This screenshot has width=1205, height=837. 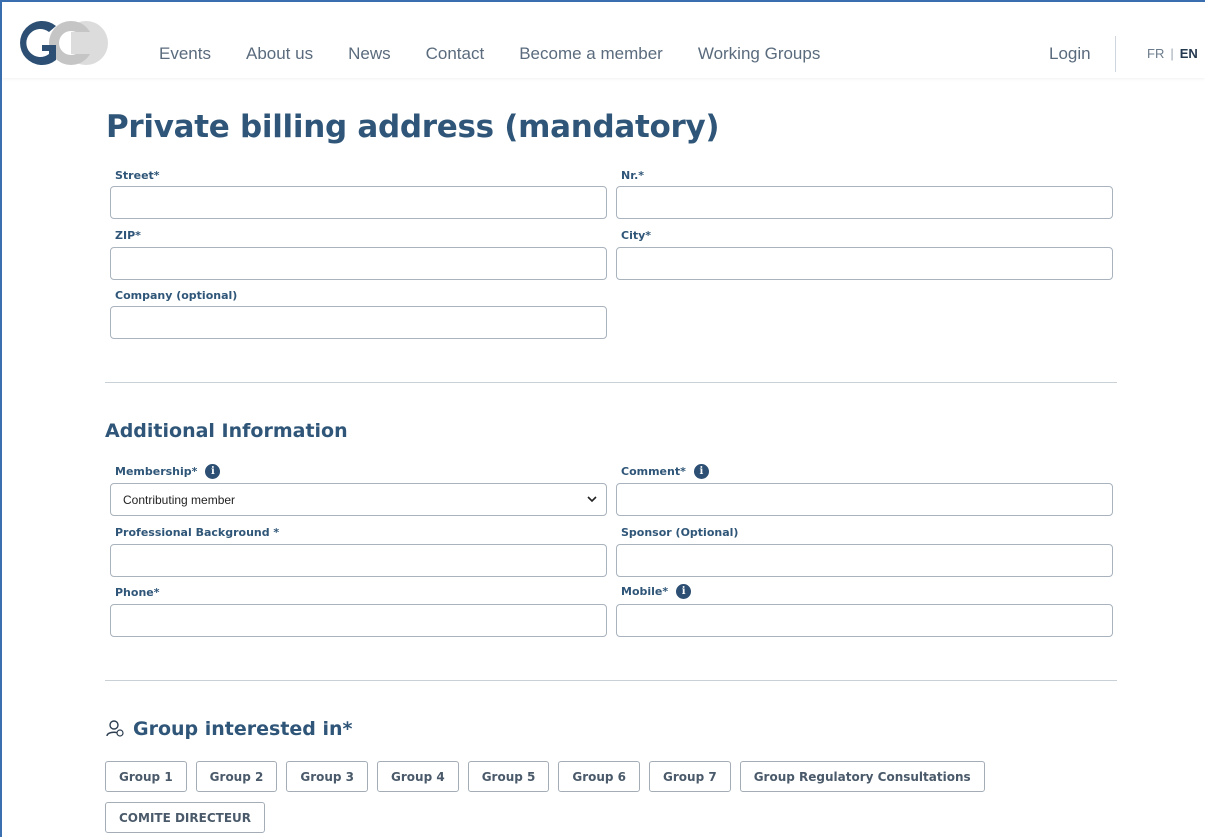 I want to click on site-logo, so click(x=62, y=43).